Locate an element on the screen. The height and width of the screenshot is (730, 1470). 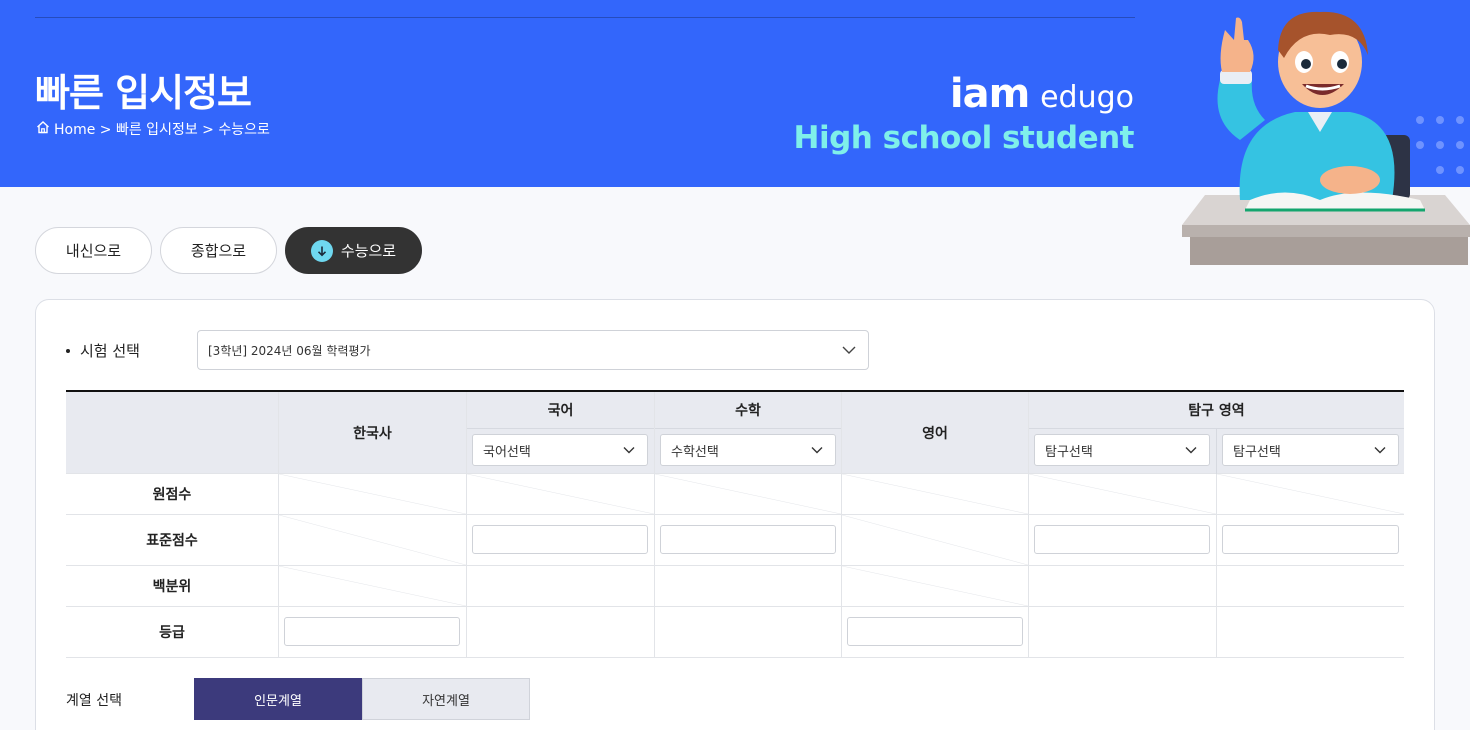
math-subject-select: 수학선택 is located at coordinates (748, 450).